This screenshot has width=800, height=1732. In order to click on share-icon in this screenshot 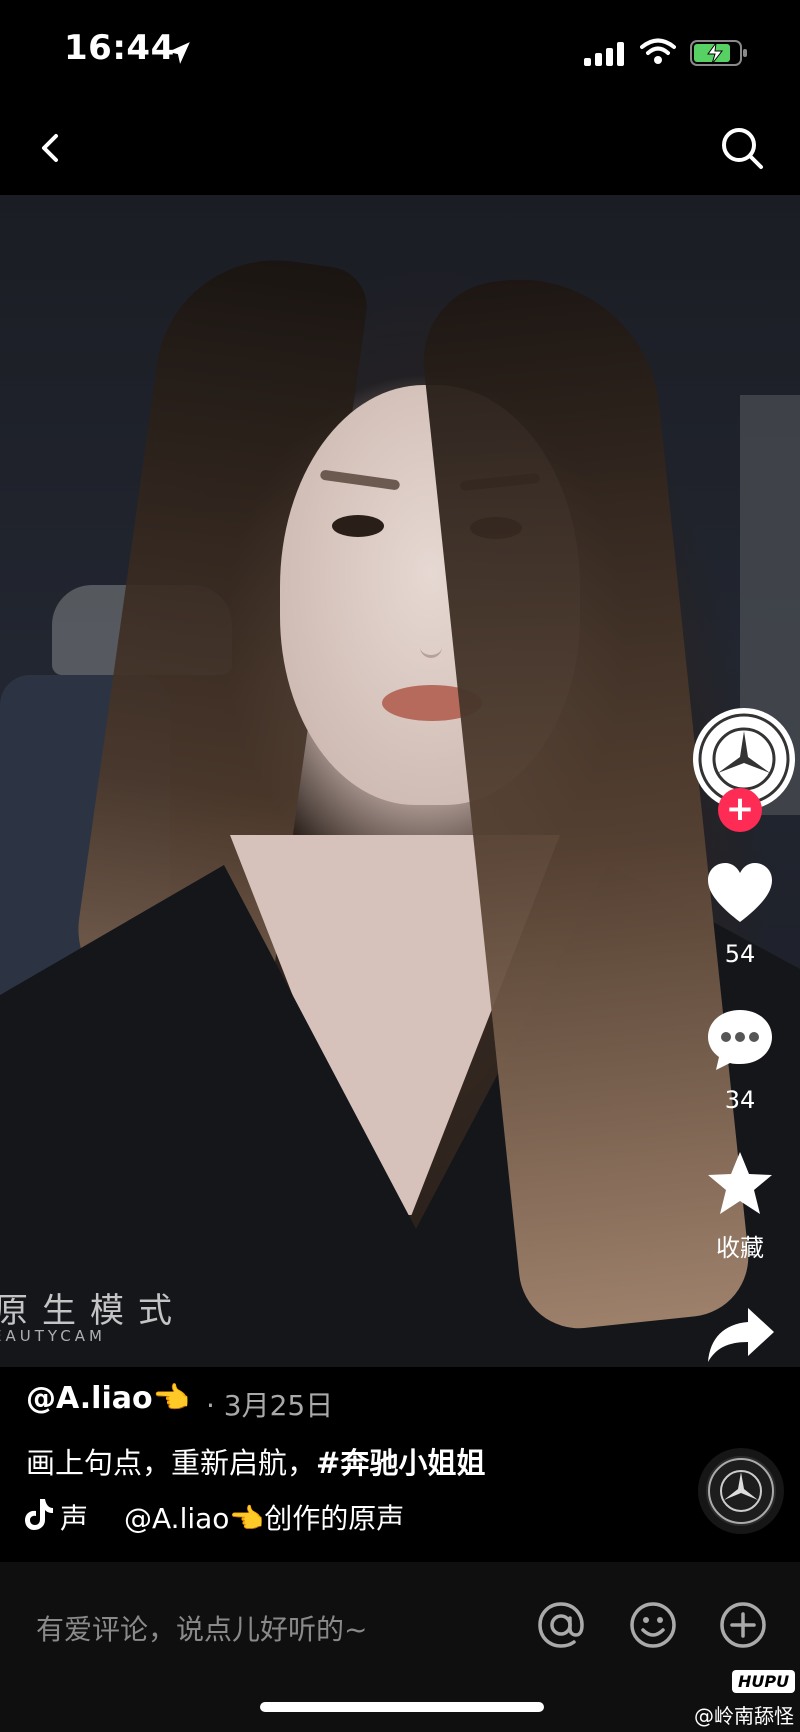, I will do `click(740, 1336)`.